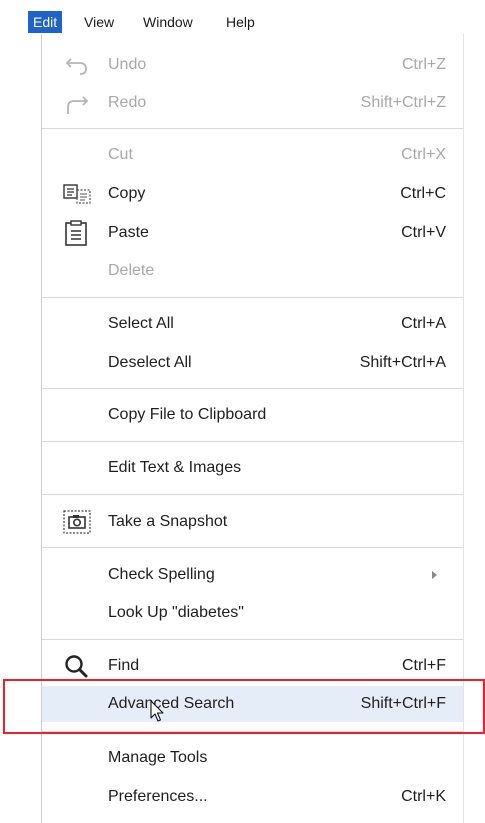 Image resolution: width=485 pixels, height=823 pixels. I want to click on copy-icon, so click(77, 194).